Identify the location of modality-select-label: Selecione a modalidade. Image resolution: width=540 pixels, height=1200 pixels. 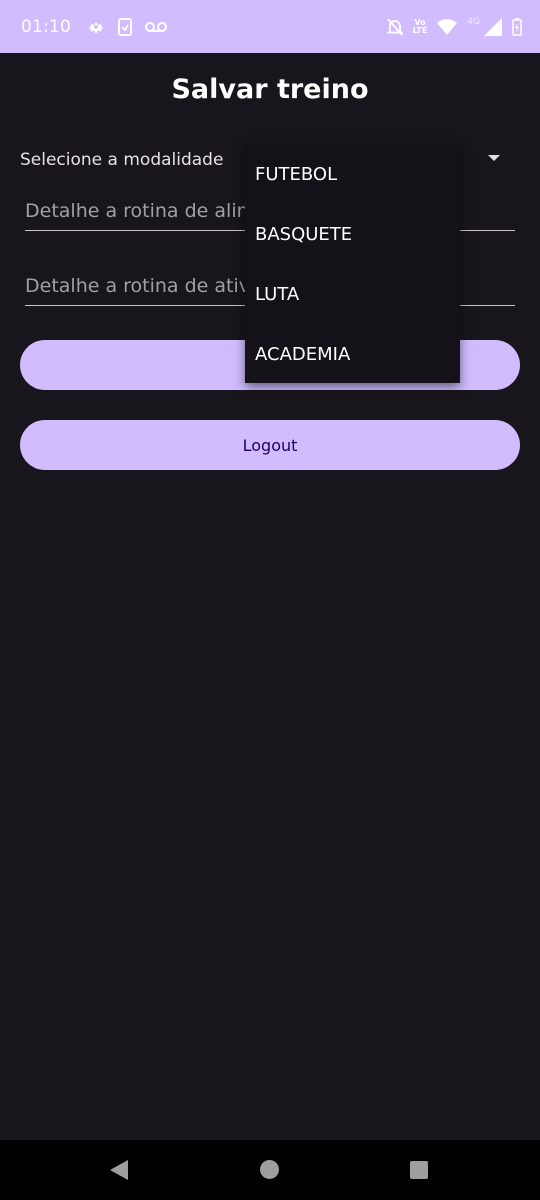
(122, 160).